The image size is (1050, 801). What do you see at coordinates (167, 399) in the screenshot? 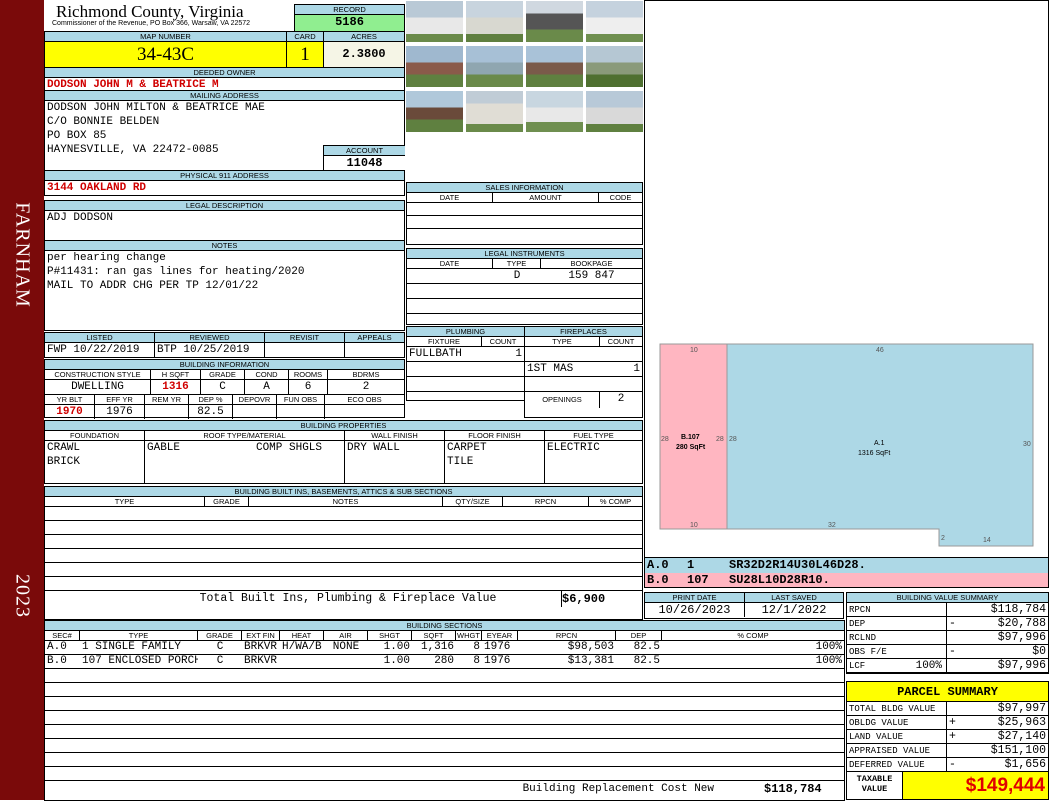
I see `bi-header: REM YR` at bounding box center [167, 399].